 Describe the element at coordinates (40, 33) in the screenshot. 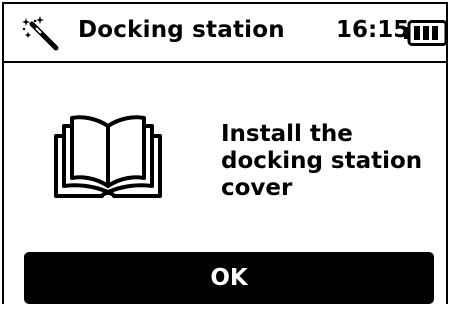

I see `magic-wand-icon` at that location.